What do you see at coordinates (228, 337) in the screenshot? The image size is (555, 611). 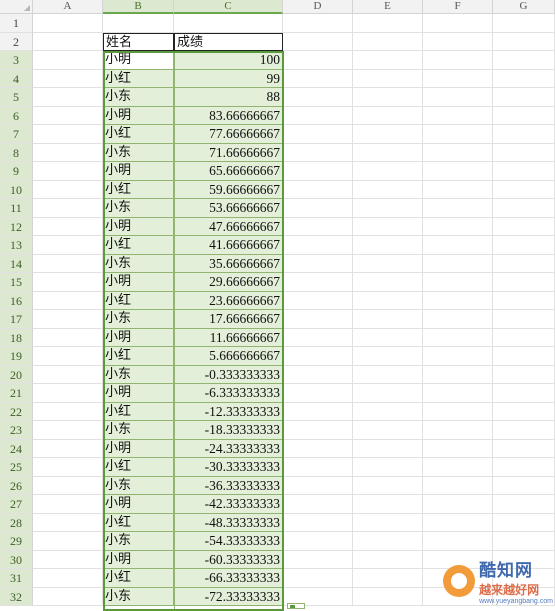 I see `score-cell: 11.66666667` at bounding box center [228, 337].